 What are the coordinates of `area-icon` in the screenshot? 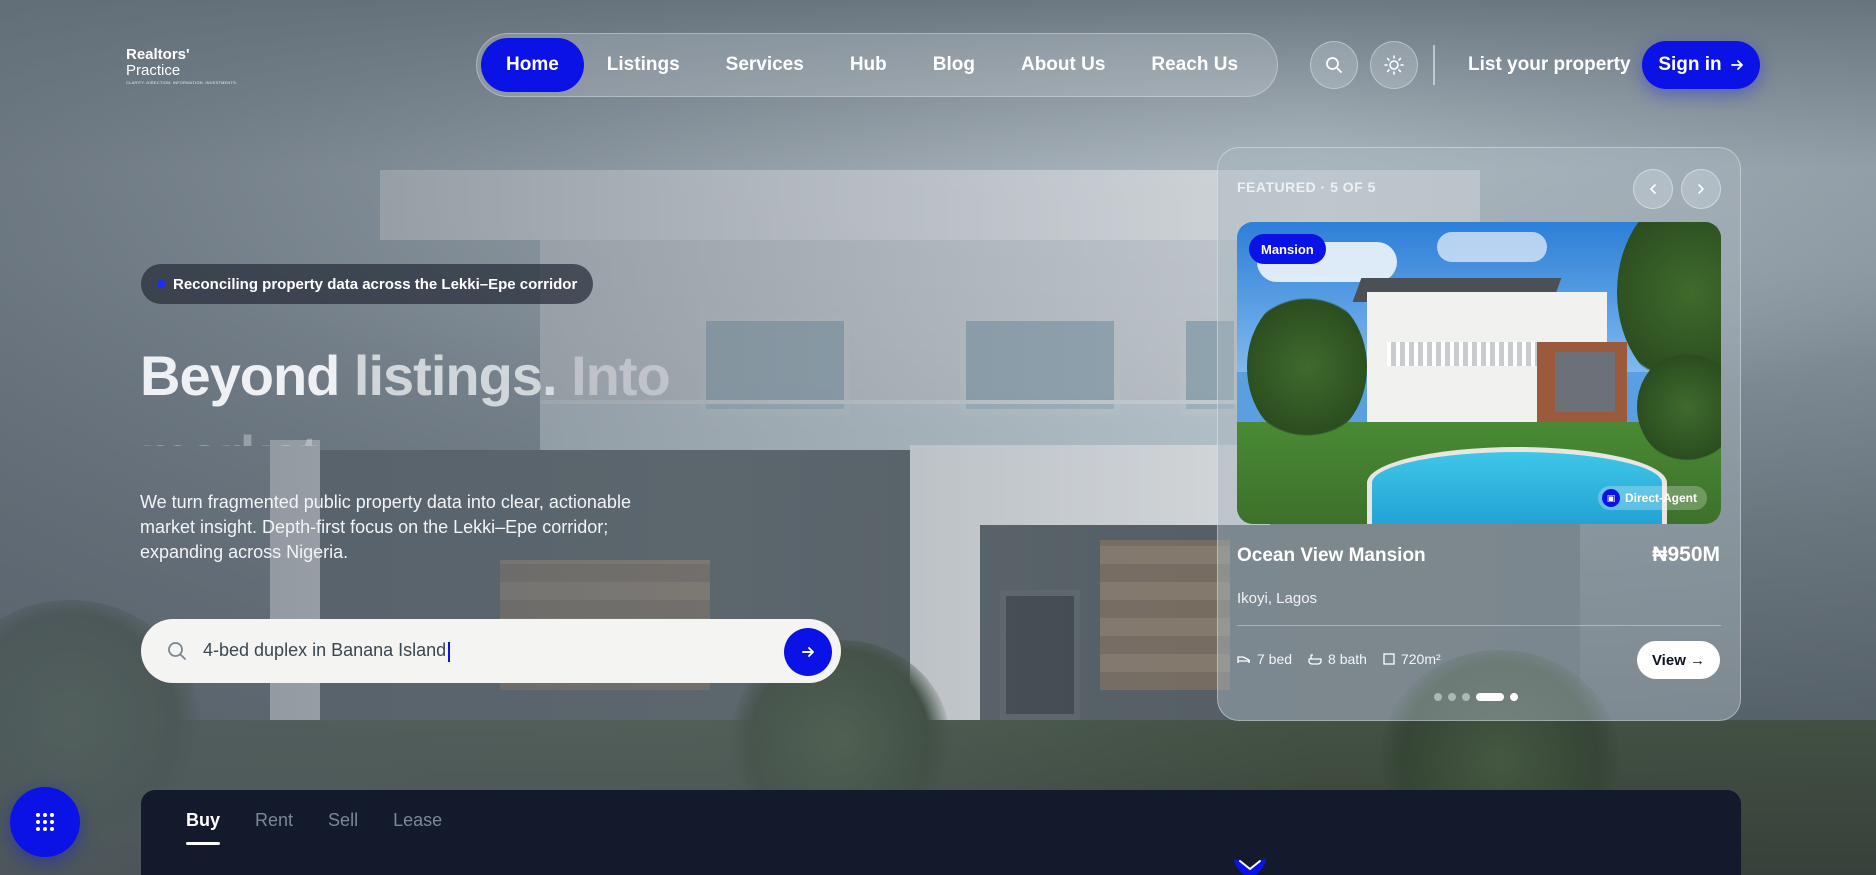 It's located at (1389, 659).